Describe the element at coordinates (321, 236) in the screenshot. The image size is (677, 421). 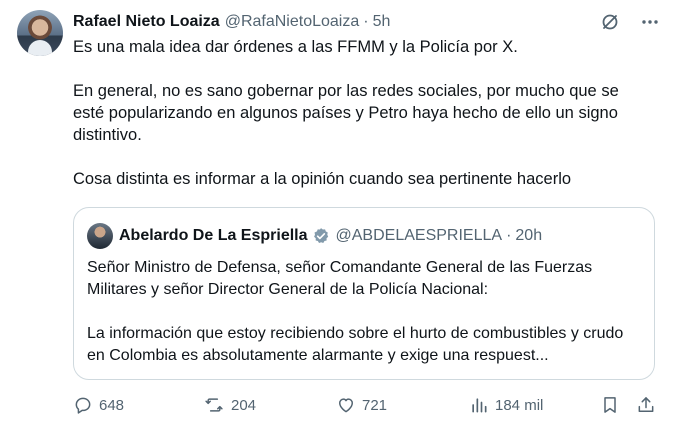
I see `verified-badge-icon` at that location.